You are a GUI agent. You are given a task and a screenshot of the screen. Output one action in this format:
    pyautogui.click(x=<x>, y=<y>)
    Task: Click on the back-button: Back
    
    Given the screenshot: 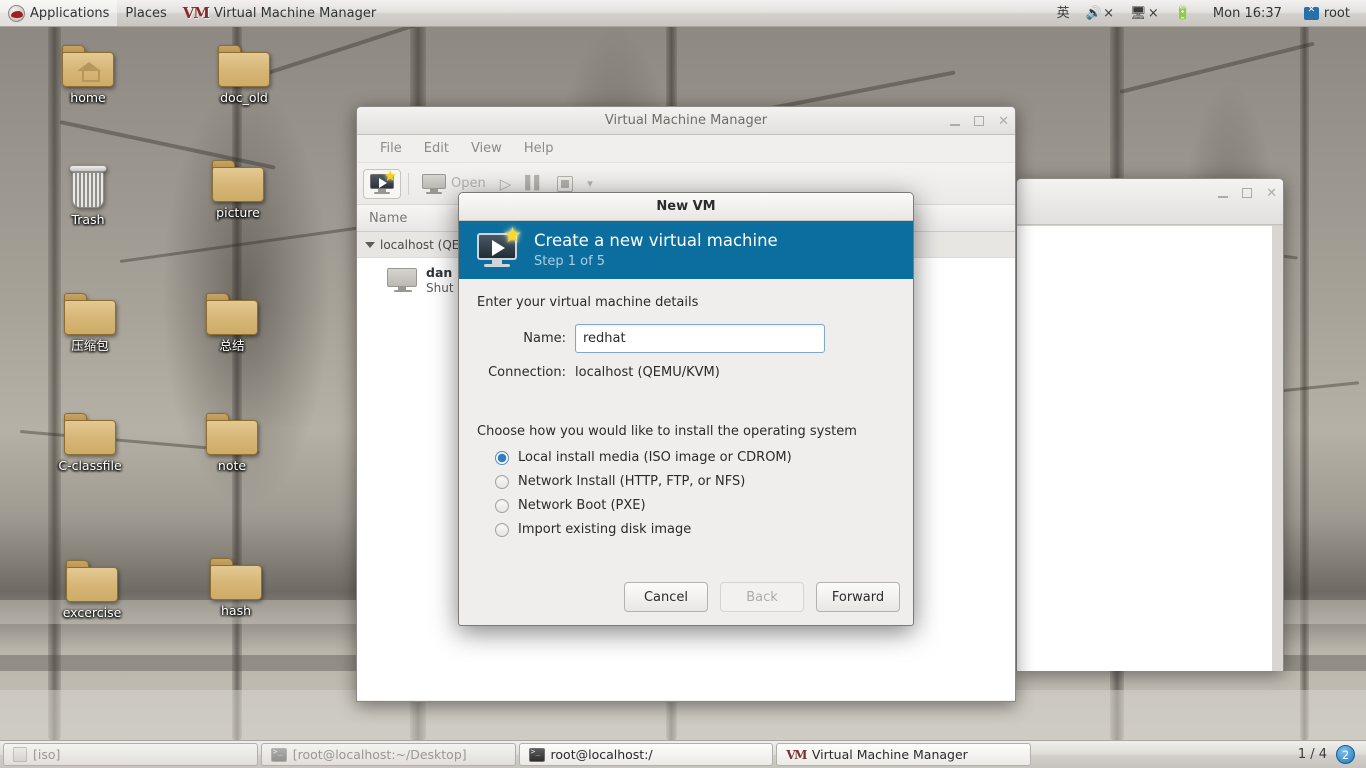 What is the action you would take?
    pyautogui.click(x=762, y=597)
    